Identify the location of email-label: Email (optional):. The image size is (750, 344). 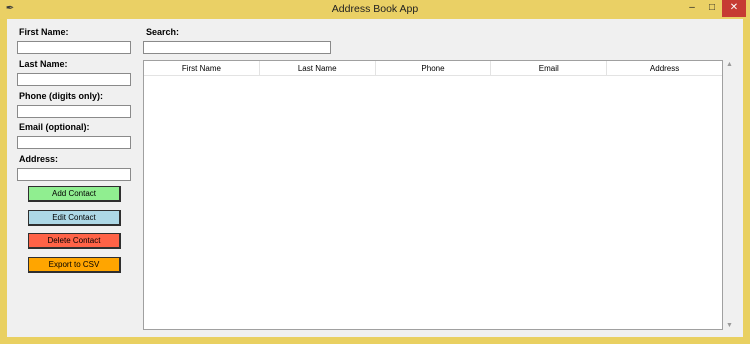
(54, 127).